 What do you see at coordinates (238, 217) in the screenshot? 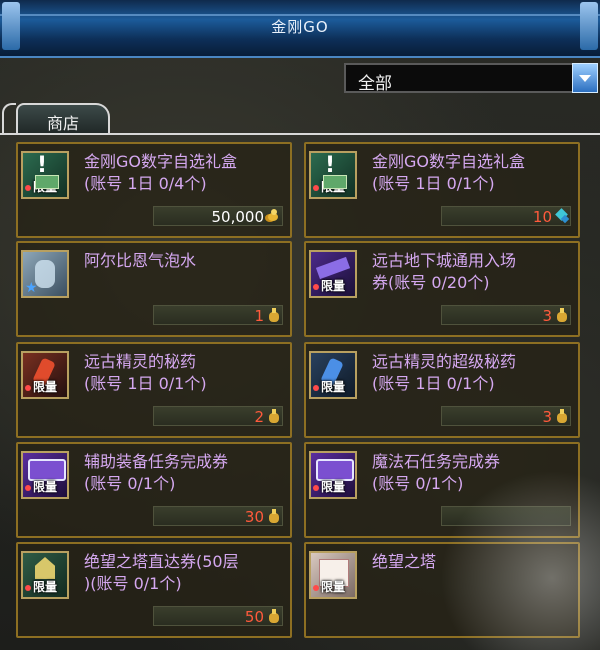
I see `item-price: 50,000` at bounding box center [238, 217].